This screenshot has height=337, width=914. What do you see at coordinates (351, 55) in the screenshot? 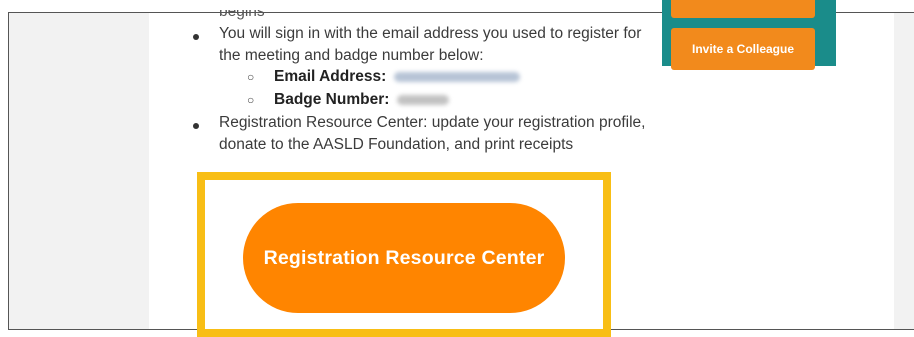
I see `sign-in-instruction-line-2: the meeting and badge number below:` at bounding box center [351, 55].